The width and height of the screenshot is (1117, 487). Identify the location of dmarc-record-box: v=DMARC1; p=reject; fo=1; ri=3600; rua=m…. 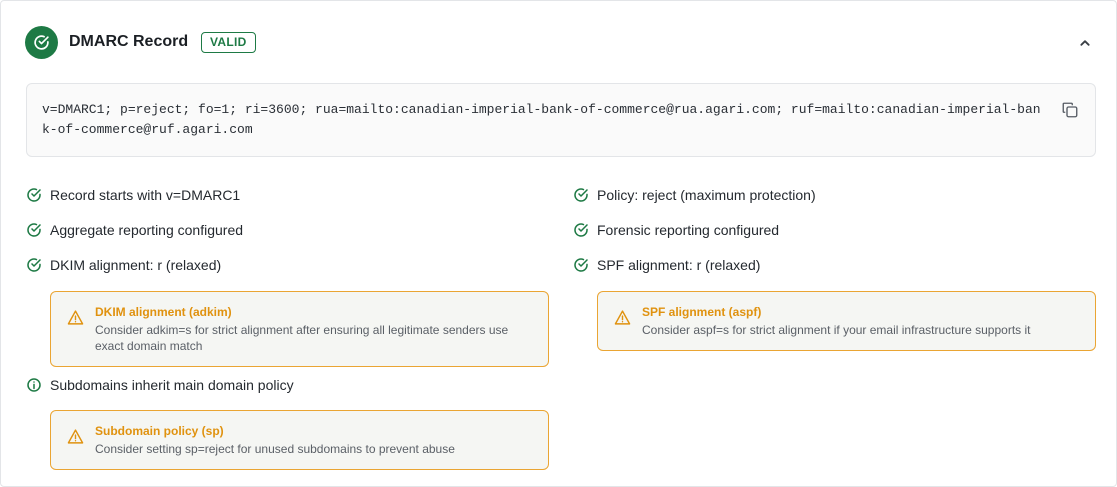
(561, 120).